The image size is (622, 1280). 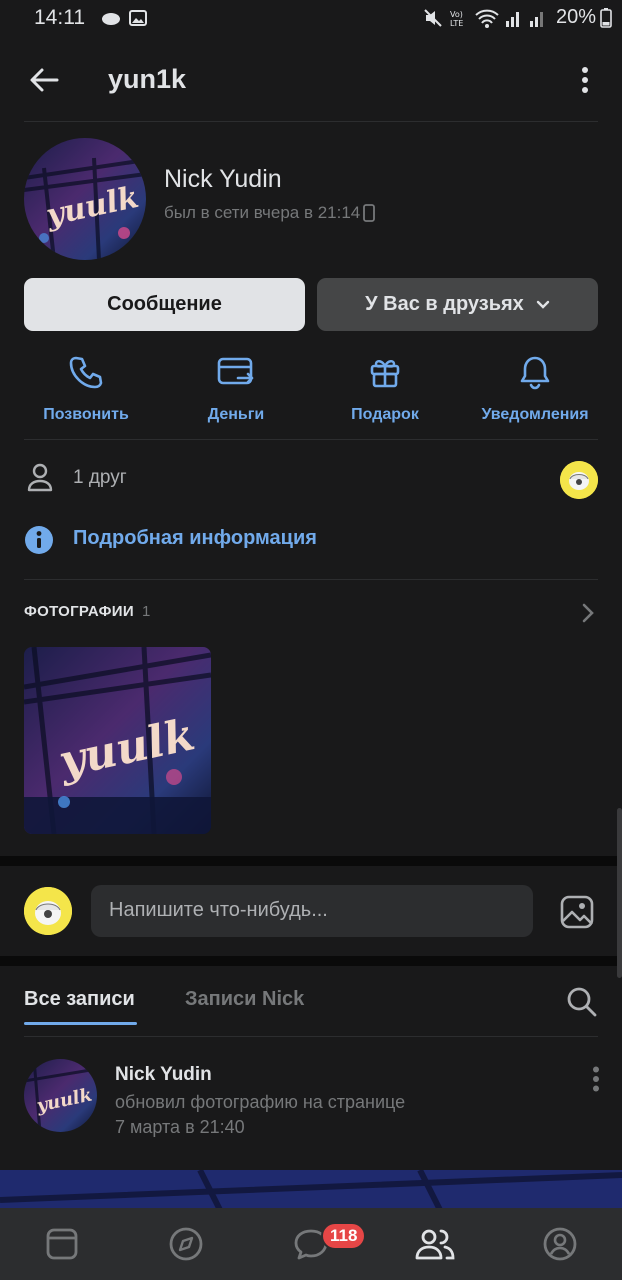 I want to click on tab-news, so click(x=62, y=1244).